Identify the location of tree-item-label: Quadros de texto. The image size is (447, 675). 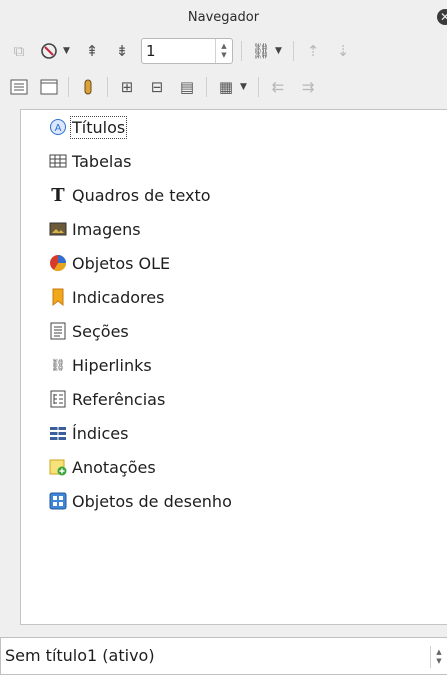
(141, 195).